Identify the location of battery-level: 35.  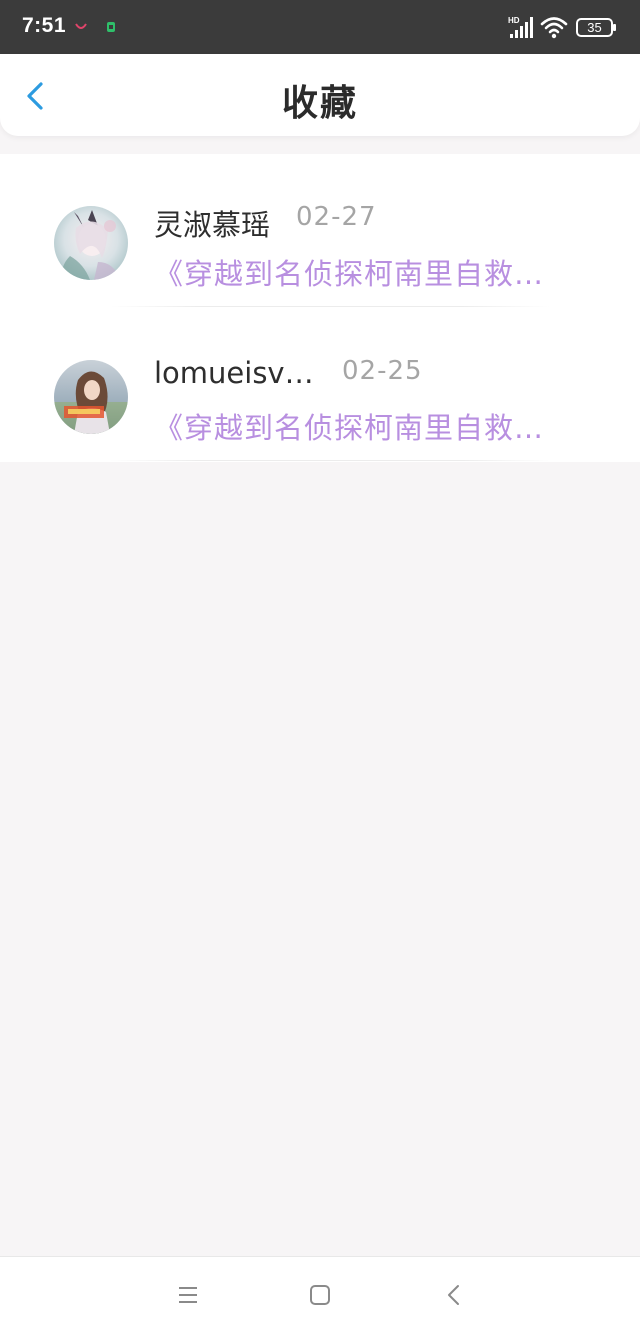
(594, 27).